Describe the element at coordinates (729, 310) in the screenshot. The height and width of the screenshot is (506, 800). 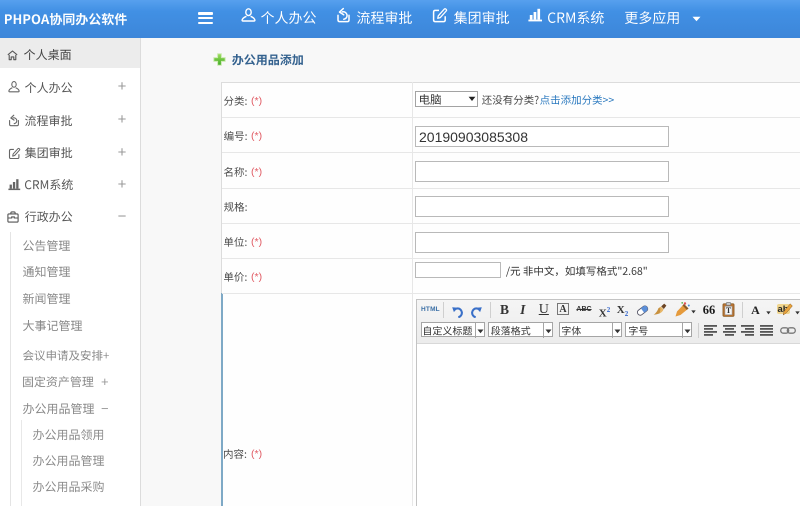
I see `svg-text: T` at that location.